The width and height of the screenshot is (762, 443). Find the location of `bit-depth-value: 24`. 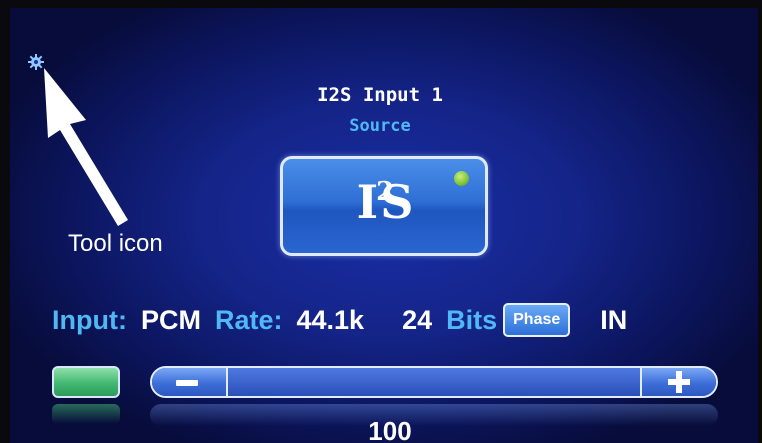

bit-depth-value: 24 is located at coordinates (417, 319).